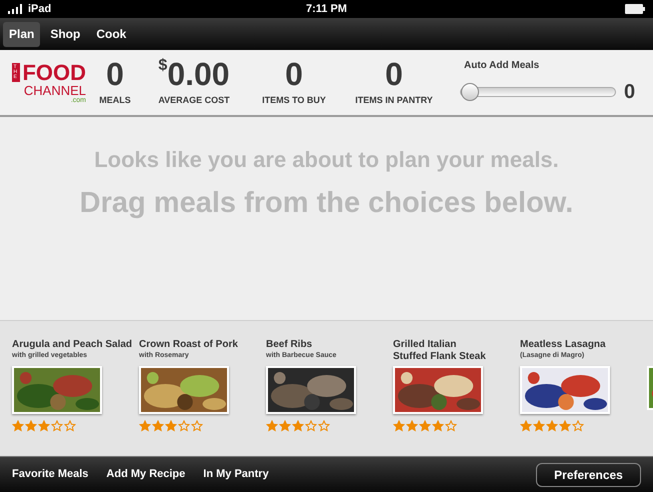 The height and width of the screenshot is (492, 653). What do you see at coordinates (634, 9) in the screenshot?
I see `battery-icon` at bounding box center [634, 9].